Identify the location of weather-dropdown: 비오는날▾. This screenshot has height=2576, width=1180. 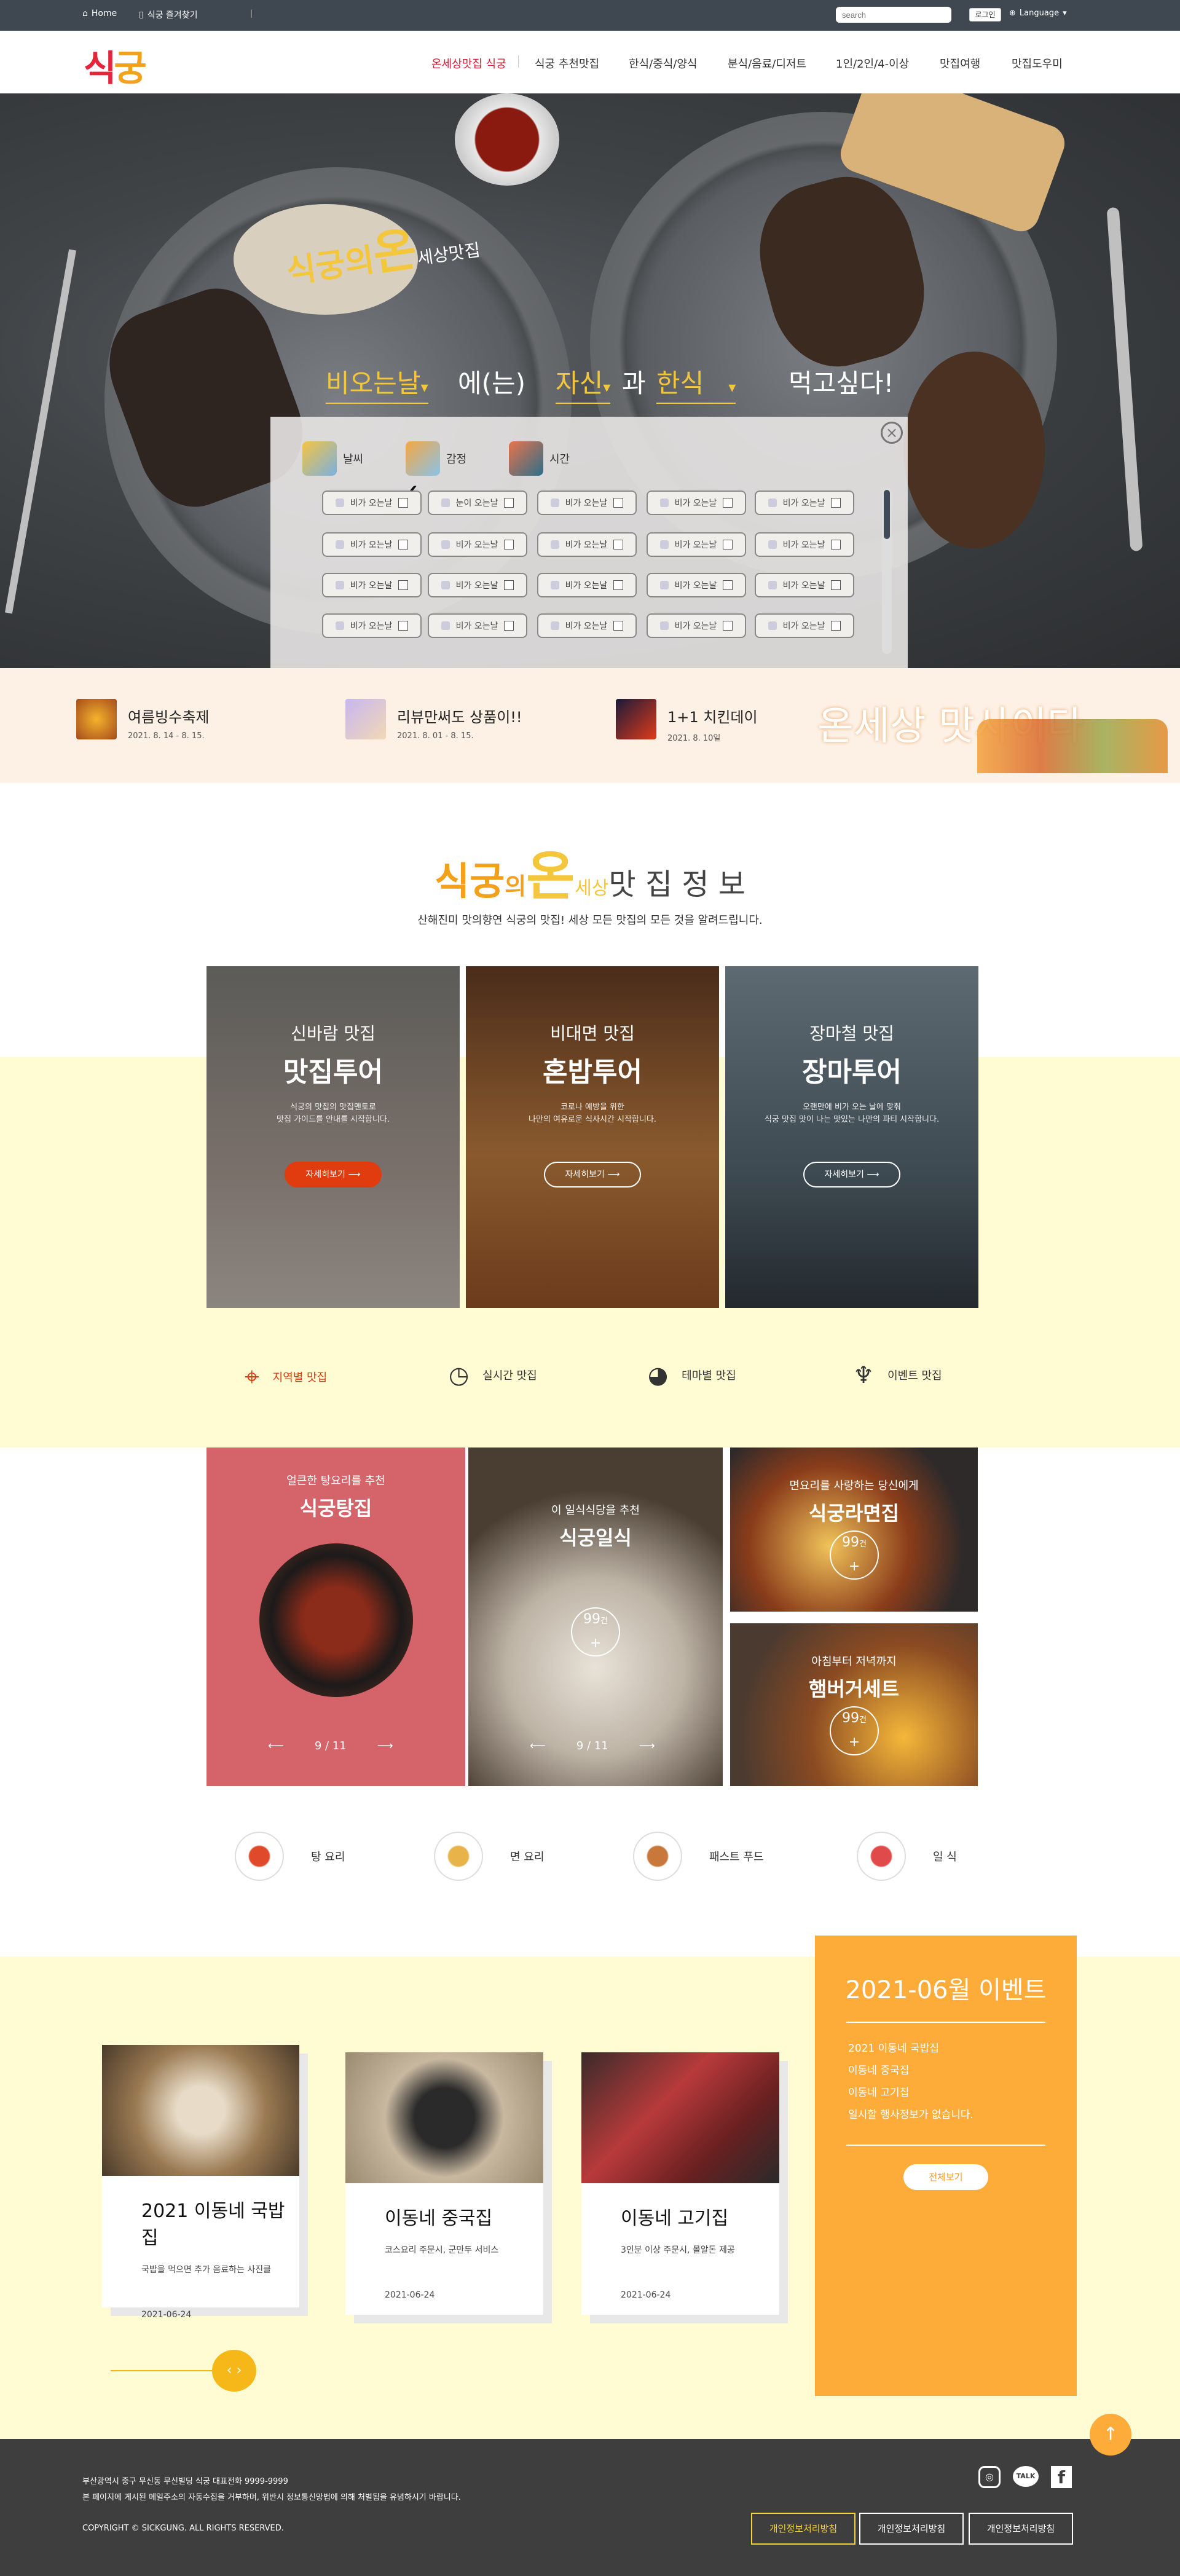
(377, 384).